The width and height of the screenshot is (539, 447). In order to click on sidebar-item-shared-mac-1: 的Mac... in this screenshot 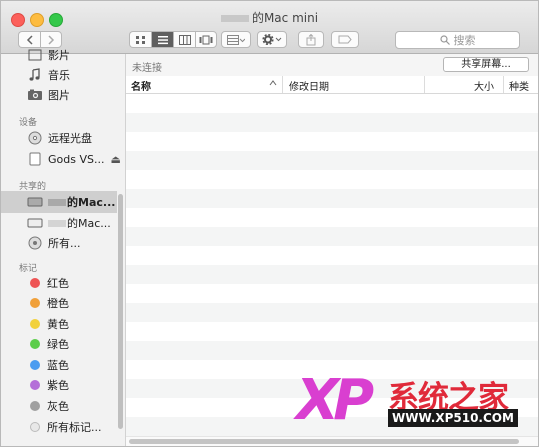, I will do `click(58, 202)`.